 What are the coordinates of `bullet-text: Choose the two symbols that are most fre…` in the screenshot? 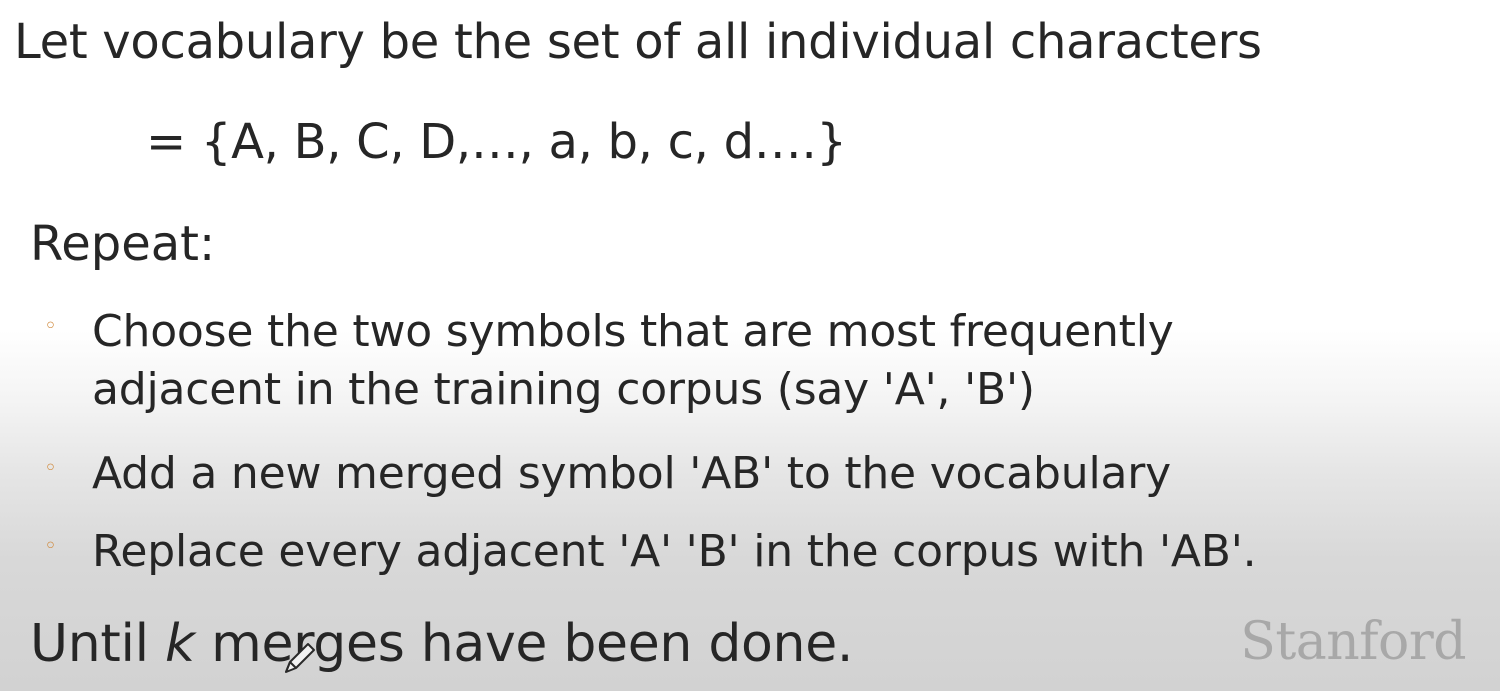 It's located at (633, 361).